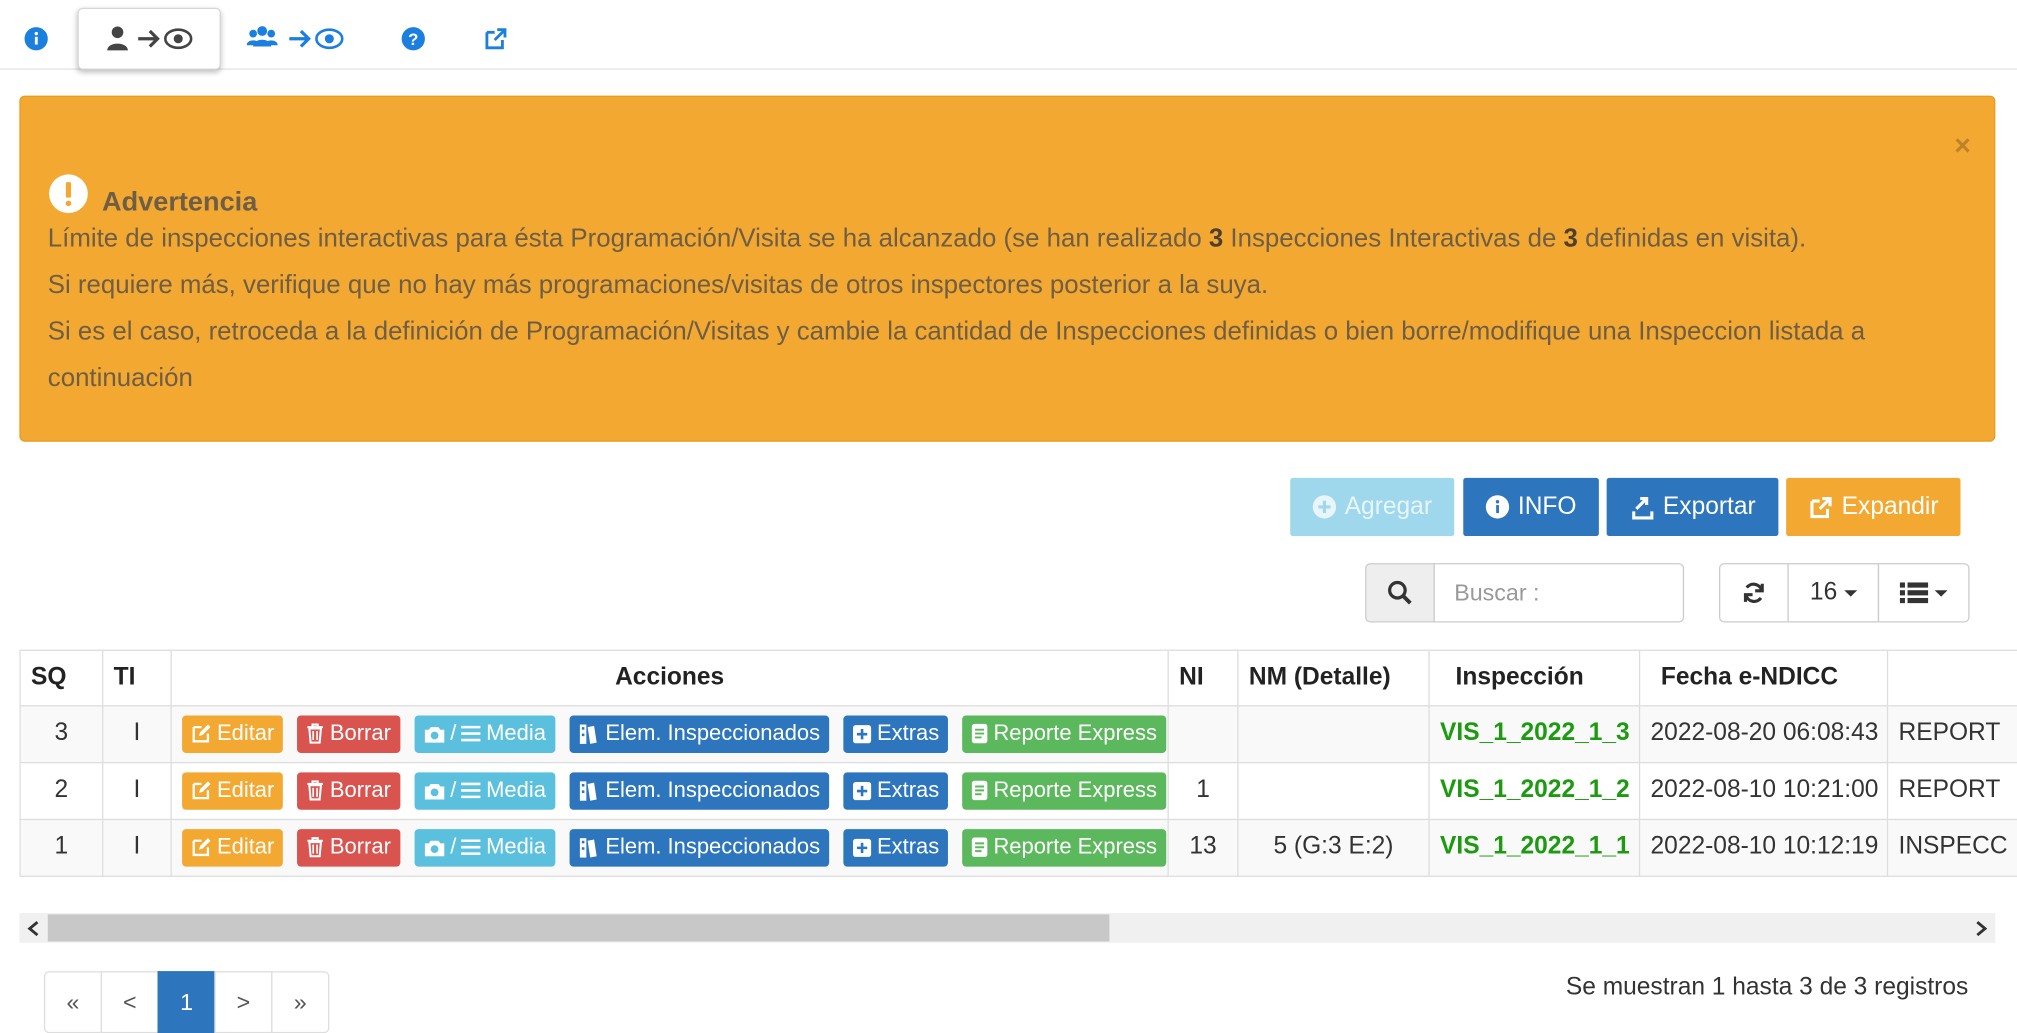 Image resolution: width=2017 pixels, height=1033 pixels. I want to click on column-header-sq: SQ, so click(61, 678).